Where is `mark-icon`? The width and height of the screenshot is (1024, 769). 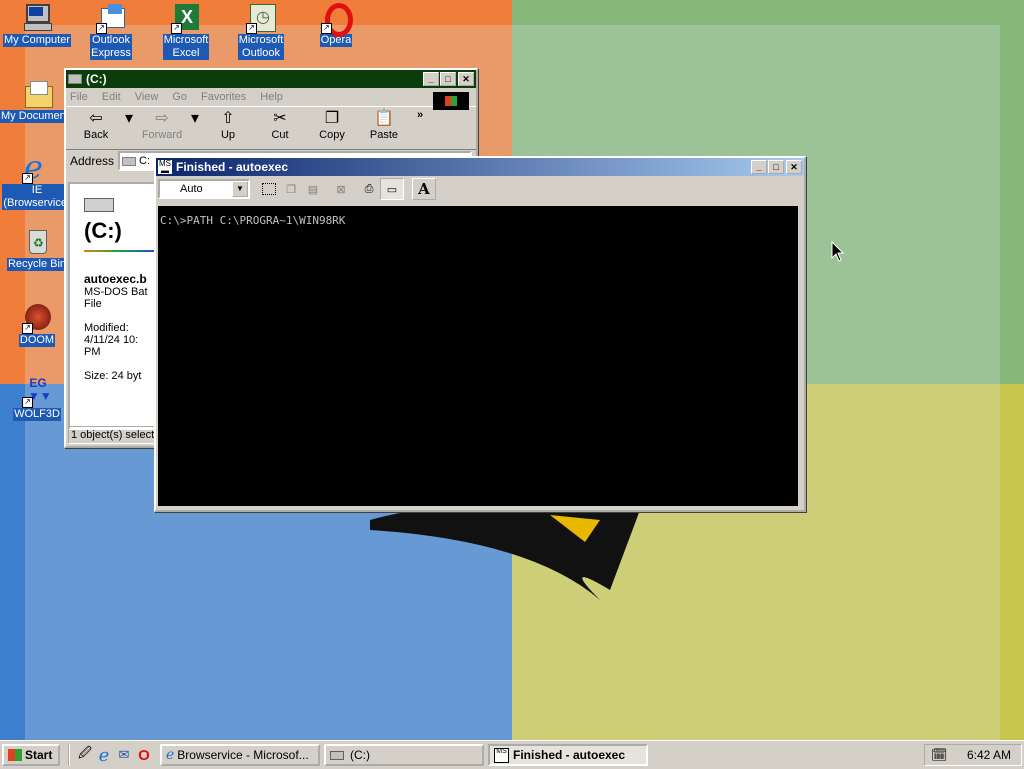
mark-icon is located at coordinates (269, 189).